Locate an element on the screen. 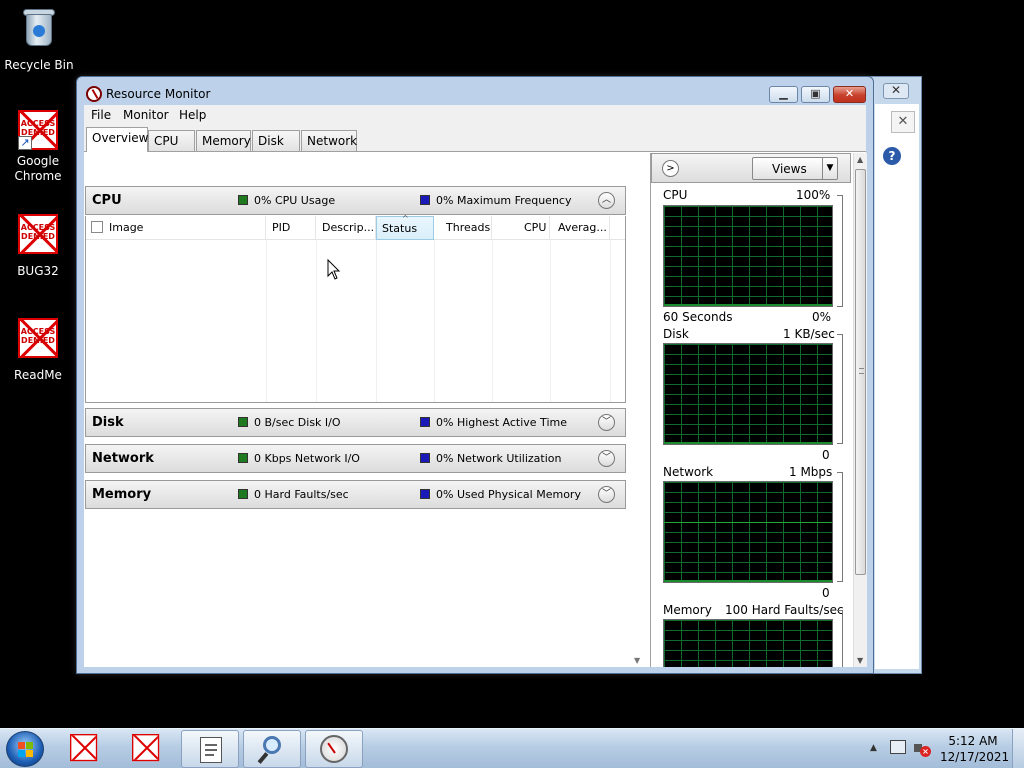 The image size is (1024, 768). cpu-usage-legend: 0% CPU Usage is located at coordinates (286, 200).